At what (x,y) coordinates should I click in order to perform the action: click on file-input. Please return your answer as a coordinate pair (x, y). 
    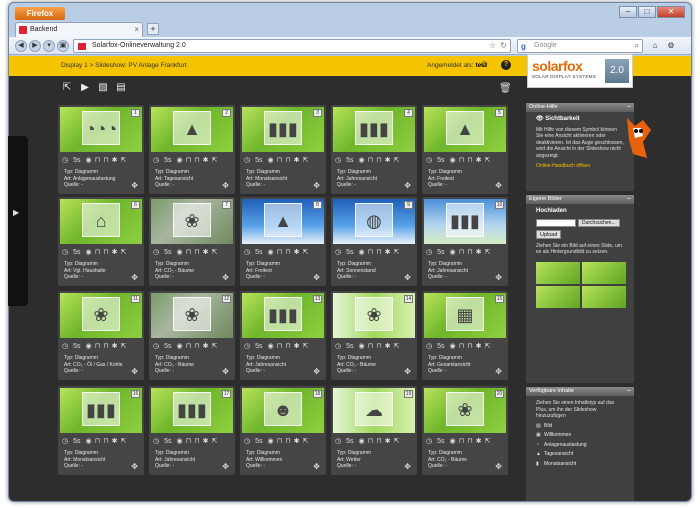
    Looking at the image, I should click on (556, 222).